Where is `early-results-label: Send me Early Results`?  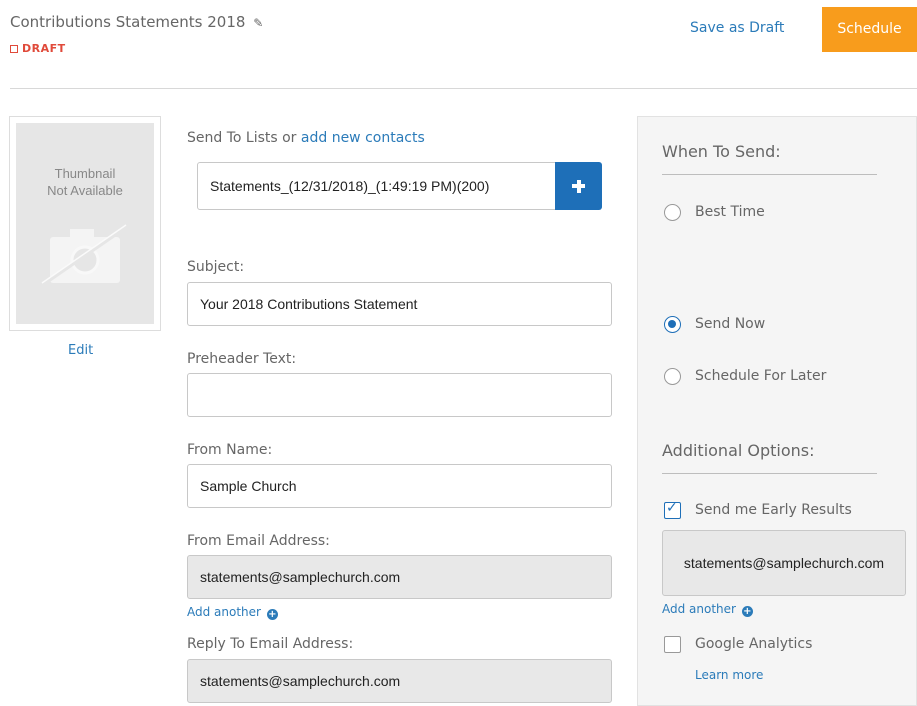
early-results-label: Send me Early Results is located at coordinates (773, 510).